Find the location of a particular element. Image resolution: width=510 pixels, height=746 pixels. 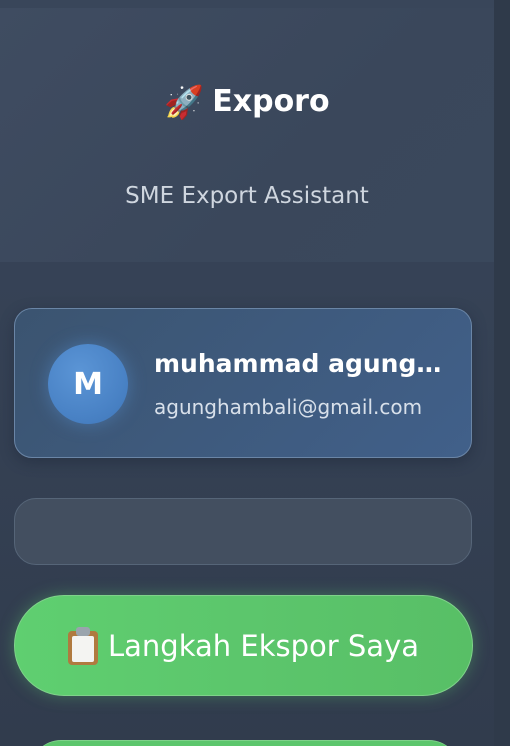

brand: 🚀 Exporo is located at coordinates (247, 101).